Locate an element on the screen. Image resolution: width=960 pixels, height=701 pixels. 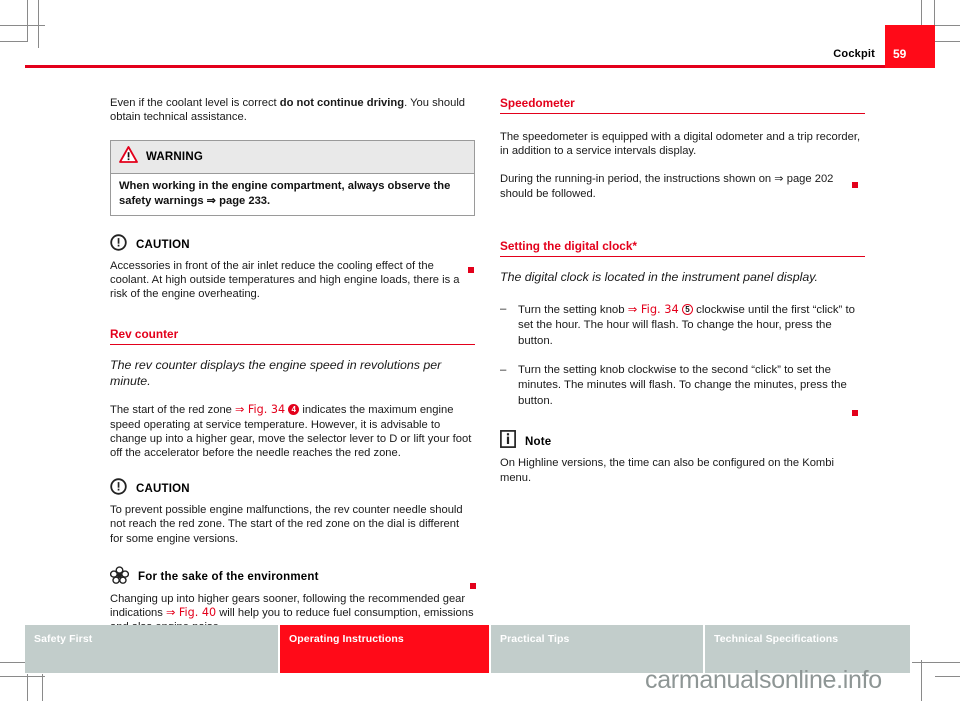
environment-label: For the sake of the environment is located at coordinates (228, 577).